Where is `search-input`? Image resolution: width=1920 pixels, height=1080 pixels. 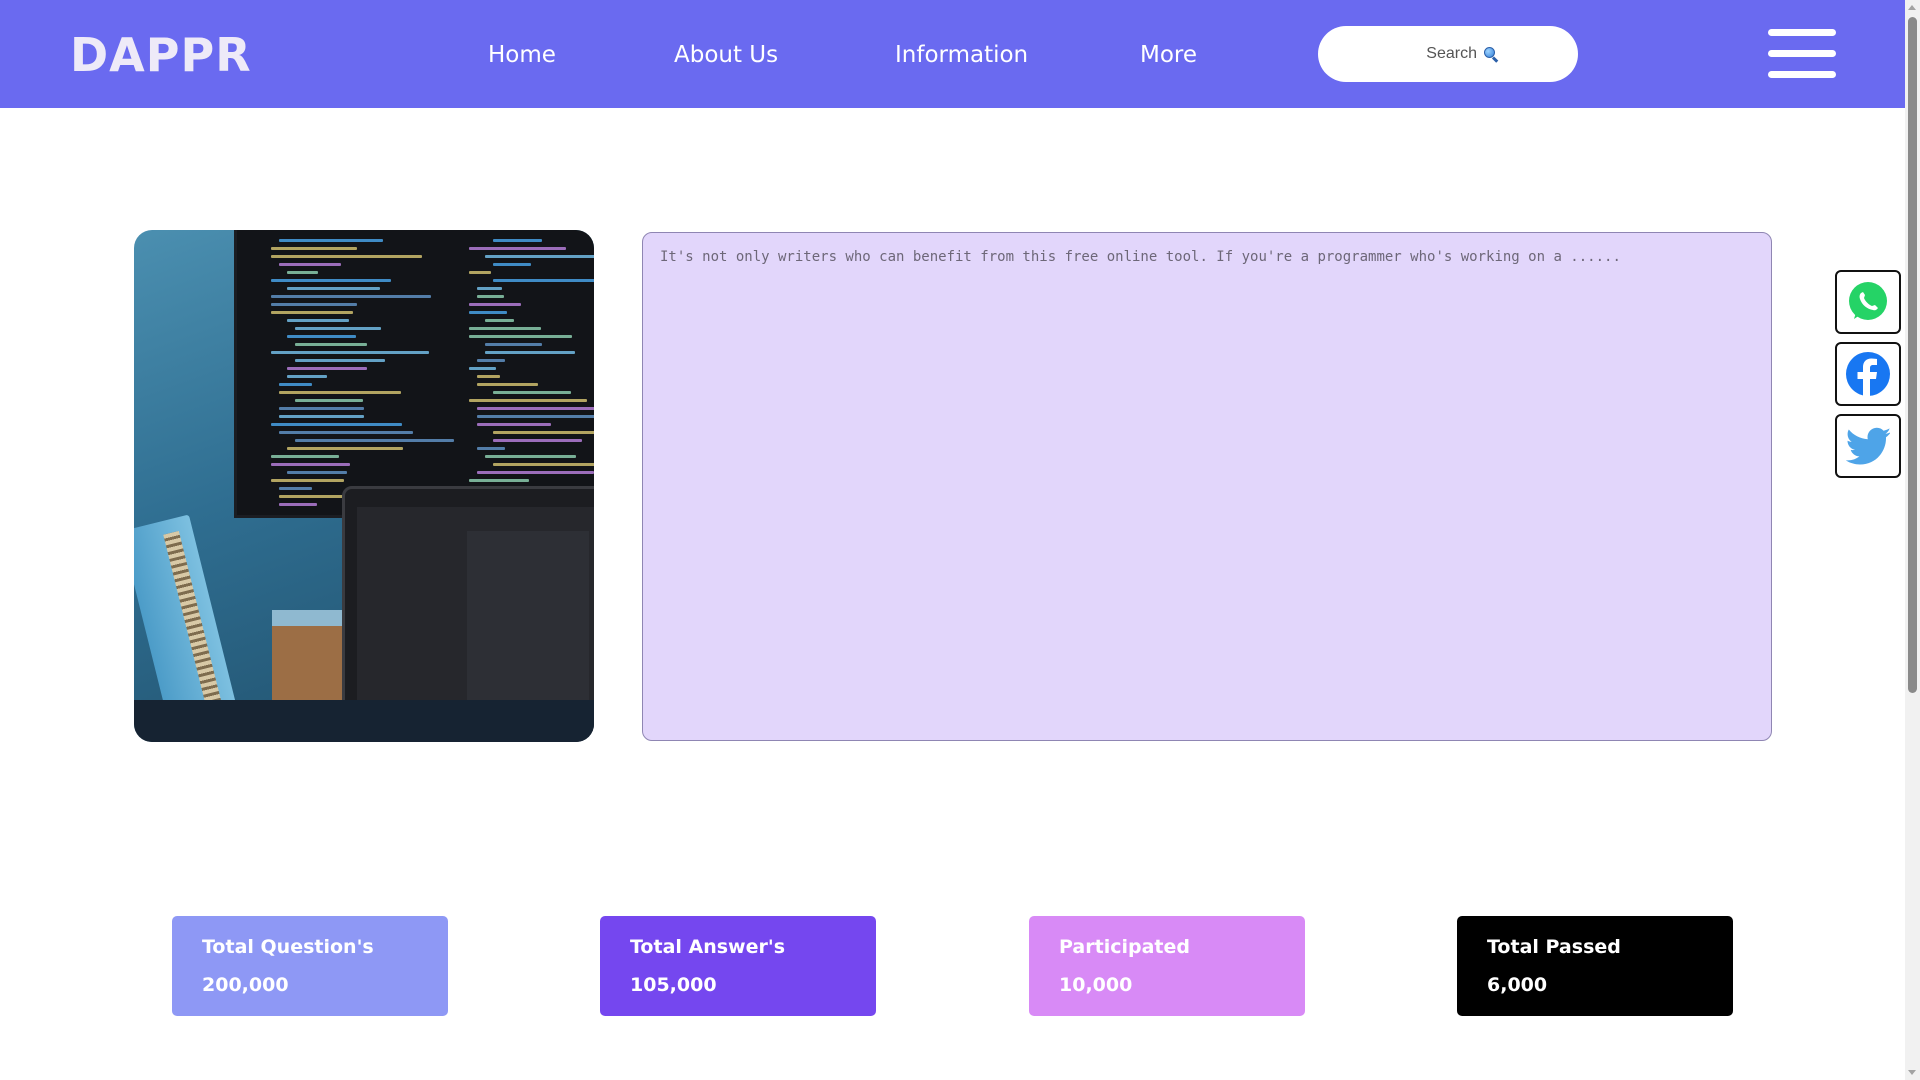 search-input is located at coordinates (1437, 54).